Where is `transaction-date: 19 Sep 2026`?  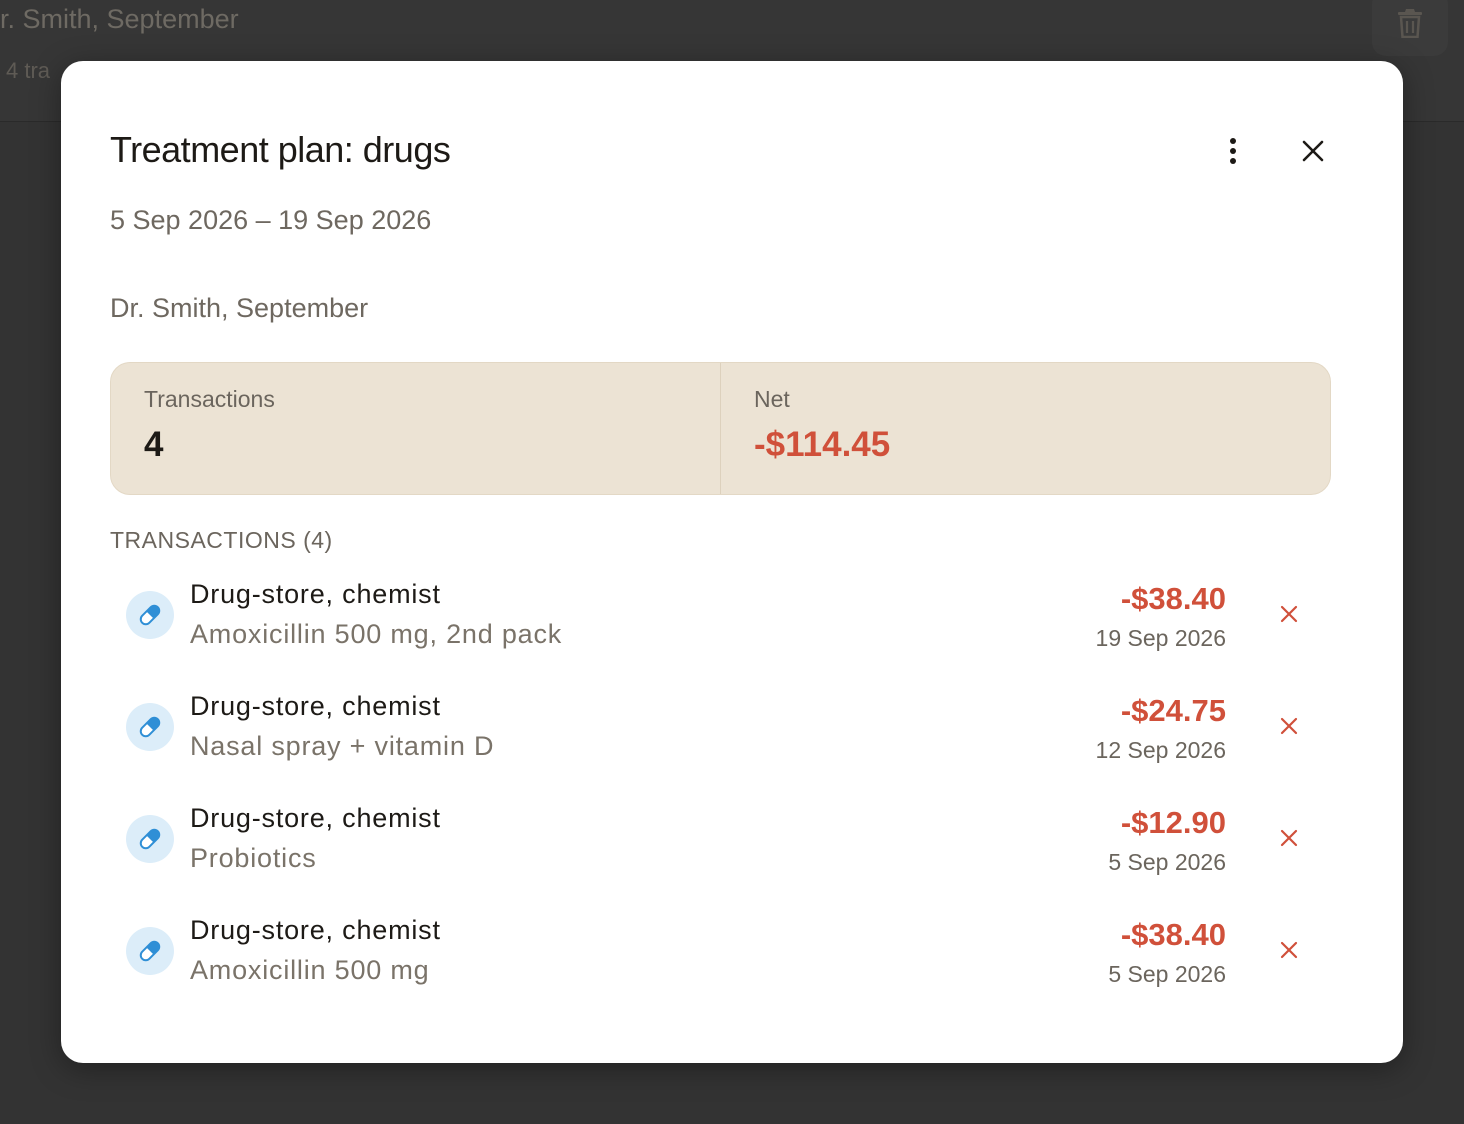
transaction-date: 19 Sep 2026 is located at coordinates (1160, 638).